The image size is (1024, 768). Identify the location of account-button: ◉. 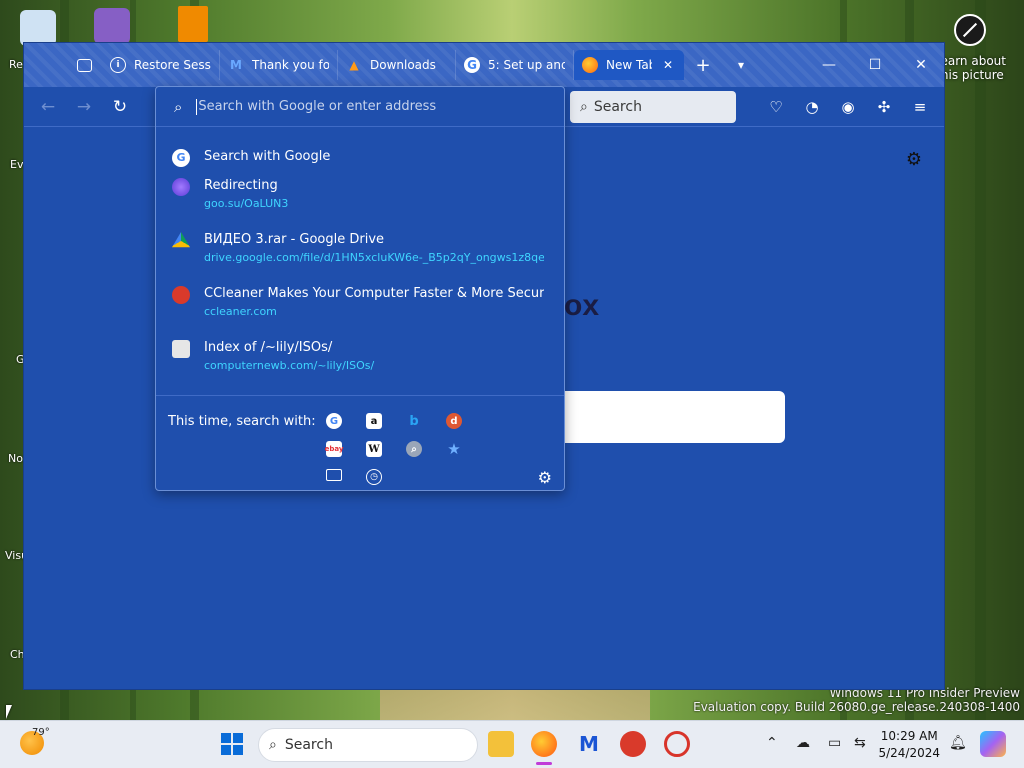
(848, 107).